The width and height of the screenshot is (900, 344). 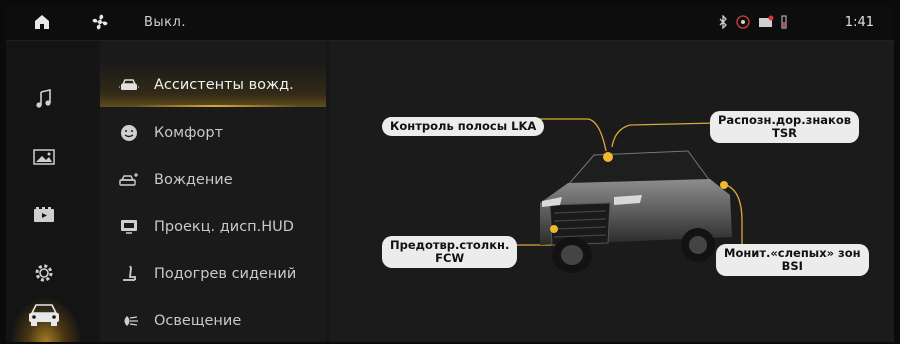 What do you see at coordinates (52, 191) in the screenshot?
I see `left-rail` at bounding box center [52, 191].